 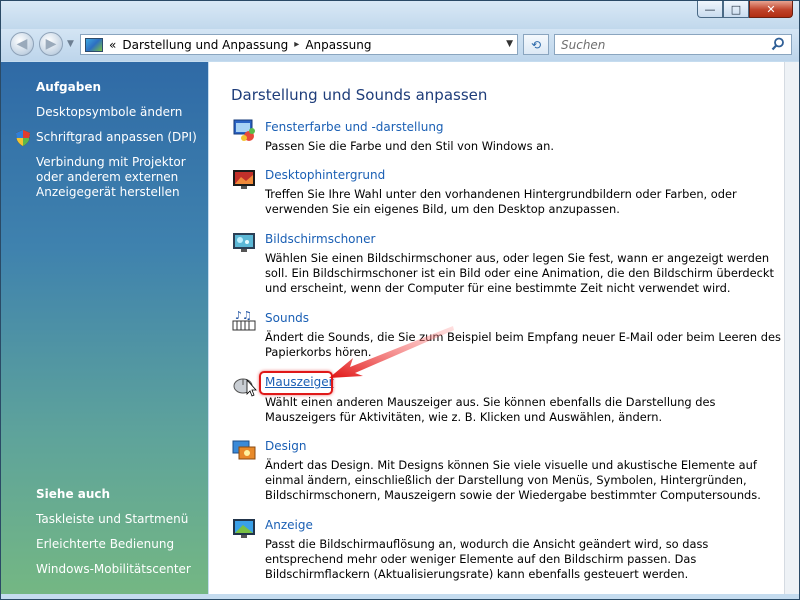 I want to click on title-bar: — □ ✕, so click(x=400, y=15).